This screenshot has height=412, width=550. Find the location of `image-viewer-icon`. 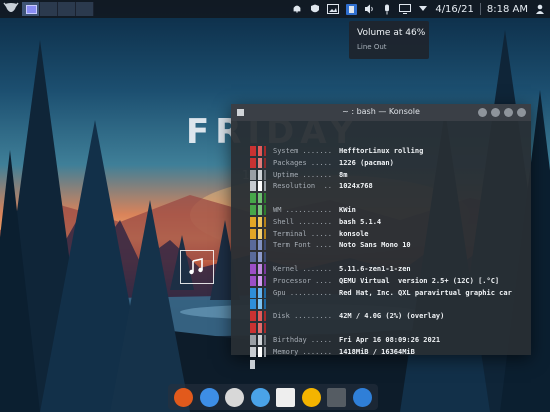

image-viewer-icon is located at coordinates (260, 397).